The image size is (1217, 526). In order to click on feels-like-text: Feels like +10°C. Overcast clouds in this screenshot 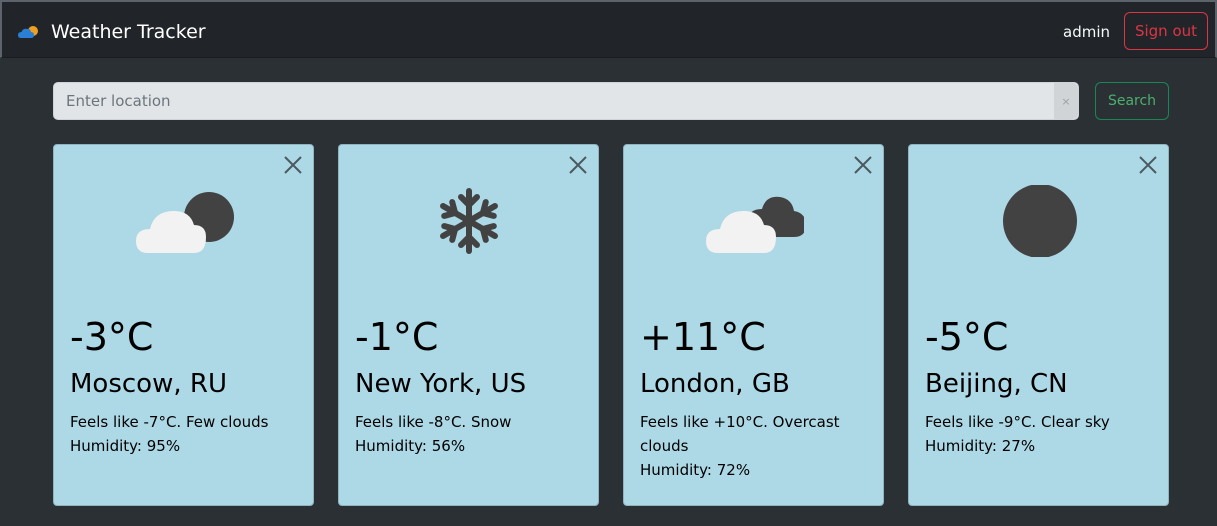, I will do `click(740, 434)`.